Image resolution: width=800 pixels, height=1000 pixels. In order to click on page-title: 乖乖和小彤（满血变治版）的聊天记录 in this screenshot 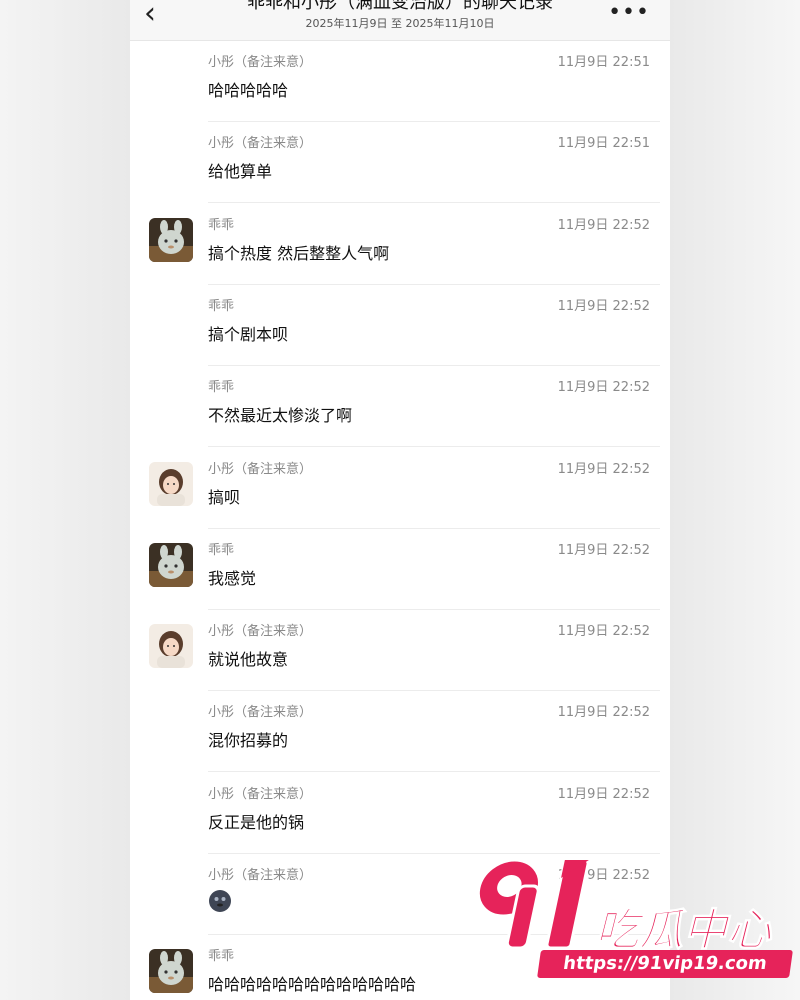, I will do `click(400, 6)`.